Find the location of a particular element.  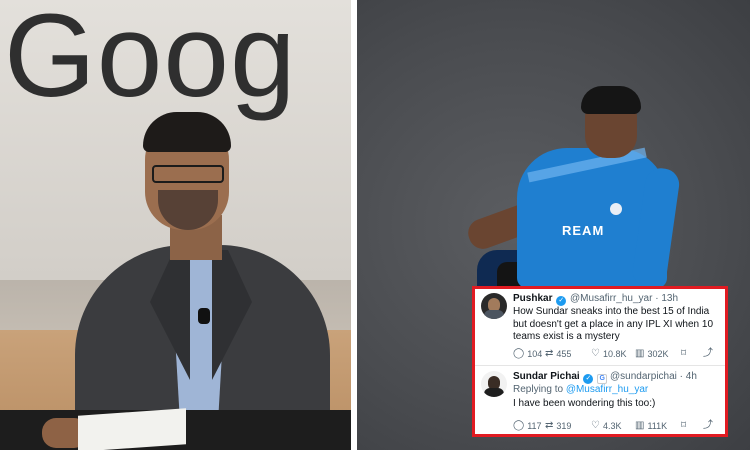

tweet-actions: ◯ 104 ⇄ 455 ♡ 10.8K ▥ 302K ⌑ ⤴ is located at coordinates (617, 354).